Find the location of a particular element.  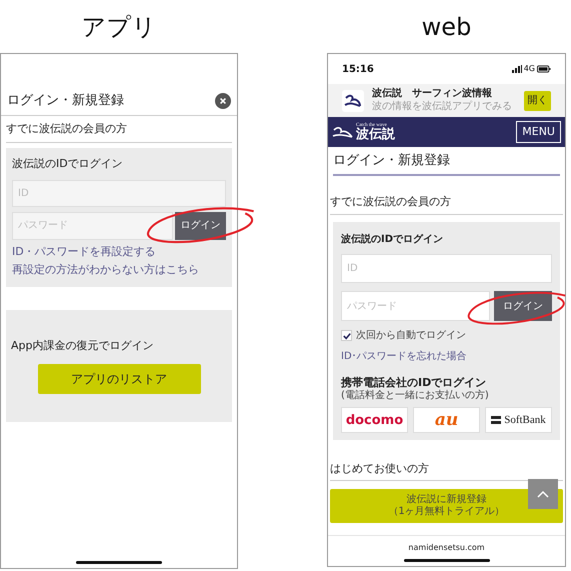

section-heading: はじめてお使いの方 is located at coordinates (379, 468).